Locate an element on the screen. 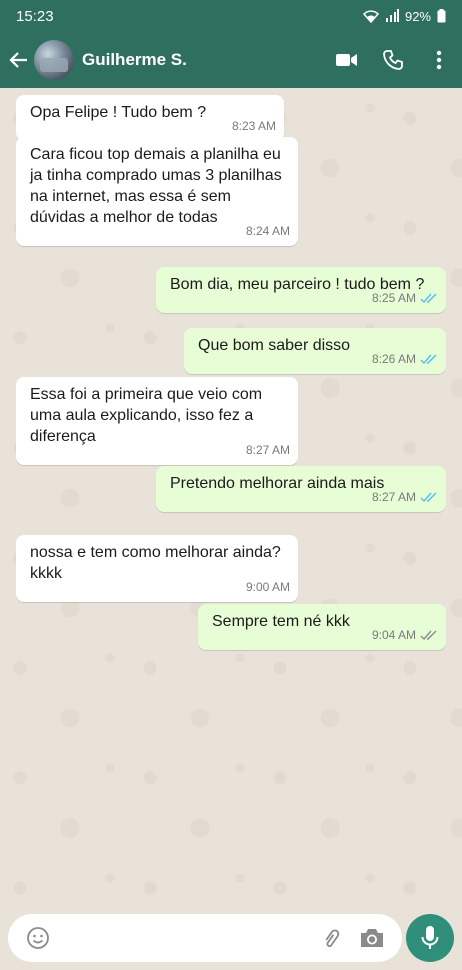  arrow-left-icon is located at coordinates (18, 60).